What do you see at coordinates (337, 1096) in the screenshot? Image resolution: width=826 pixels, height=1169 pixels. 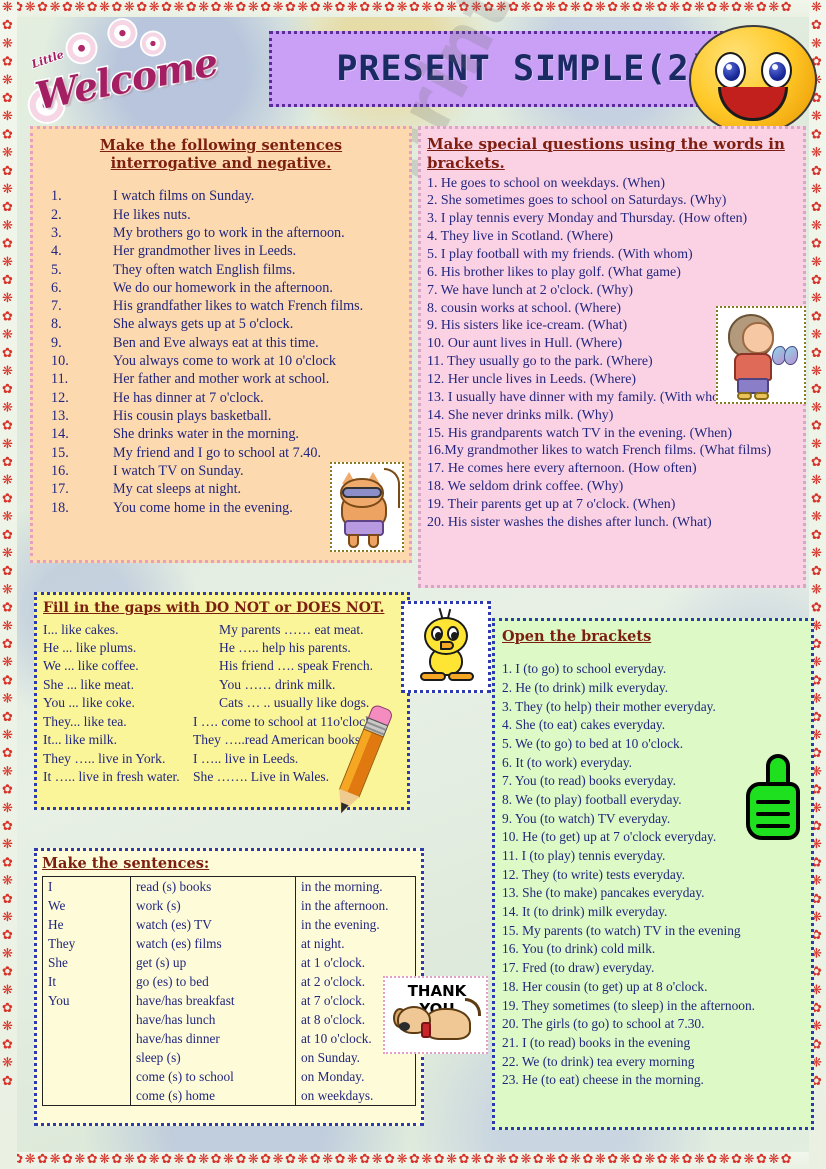 I see `table-cell-line: on weekdays.` at bounding box center [337, 1096].